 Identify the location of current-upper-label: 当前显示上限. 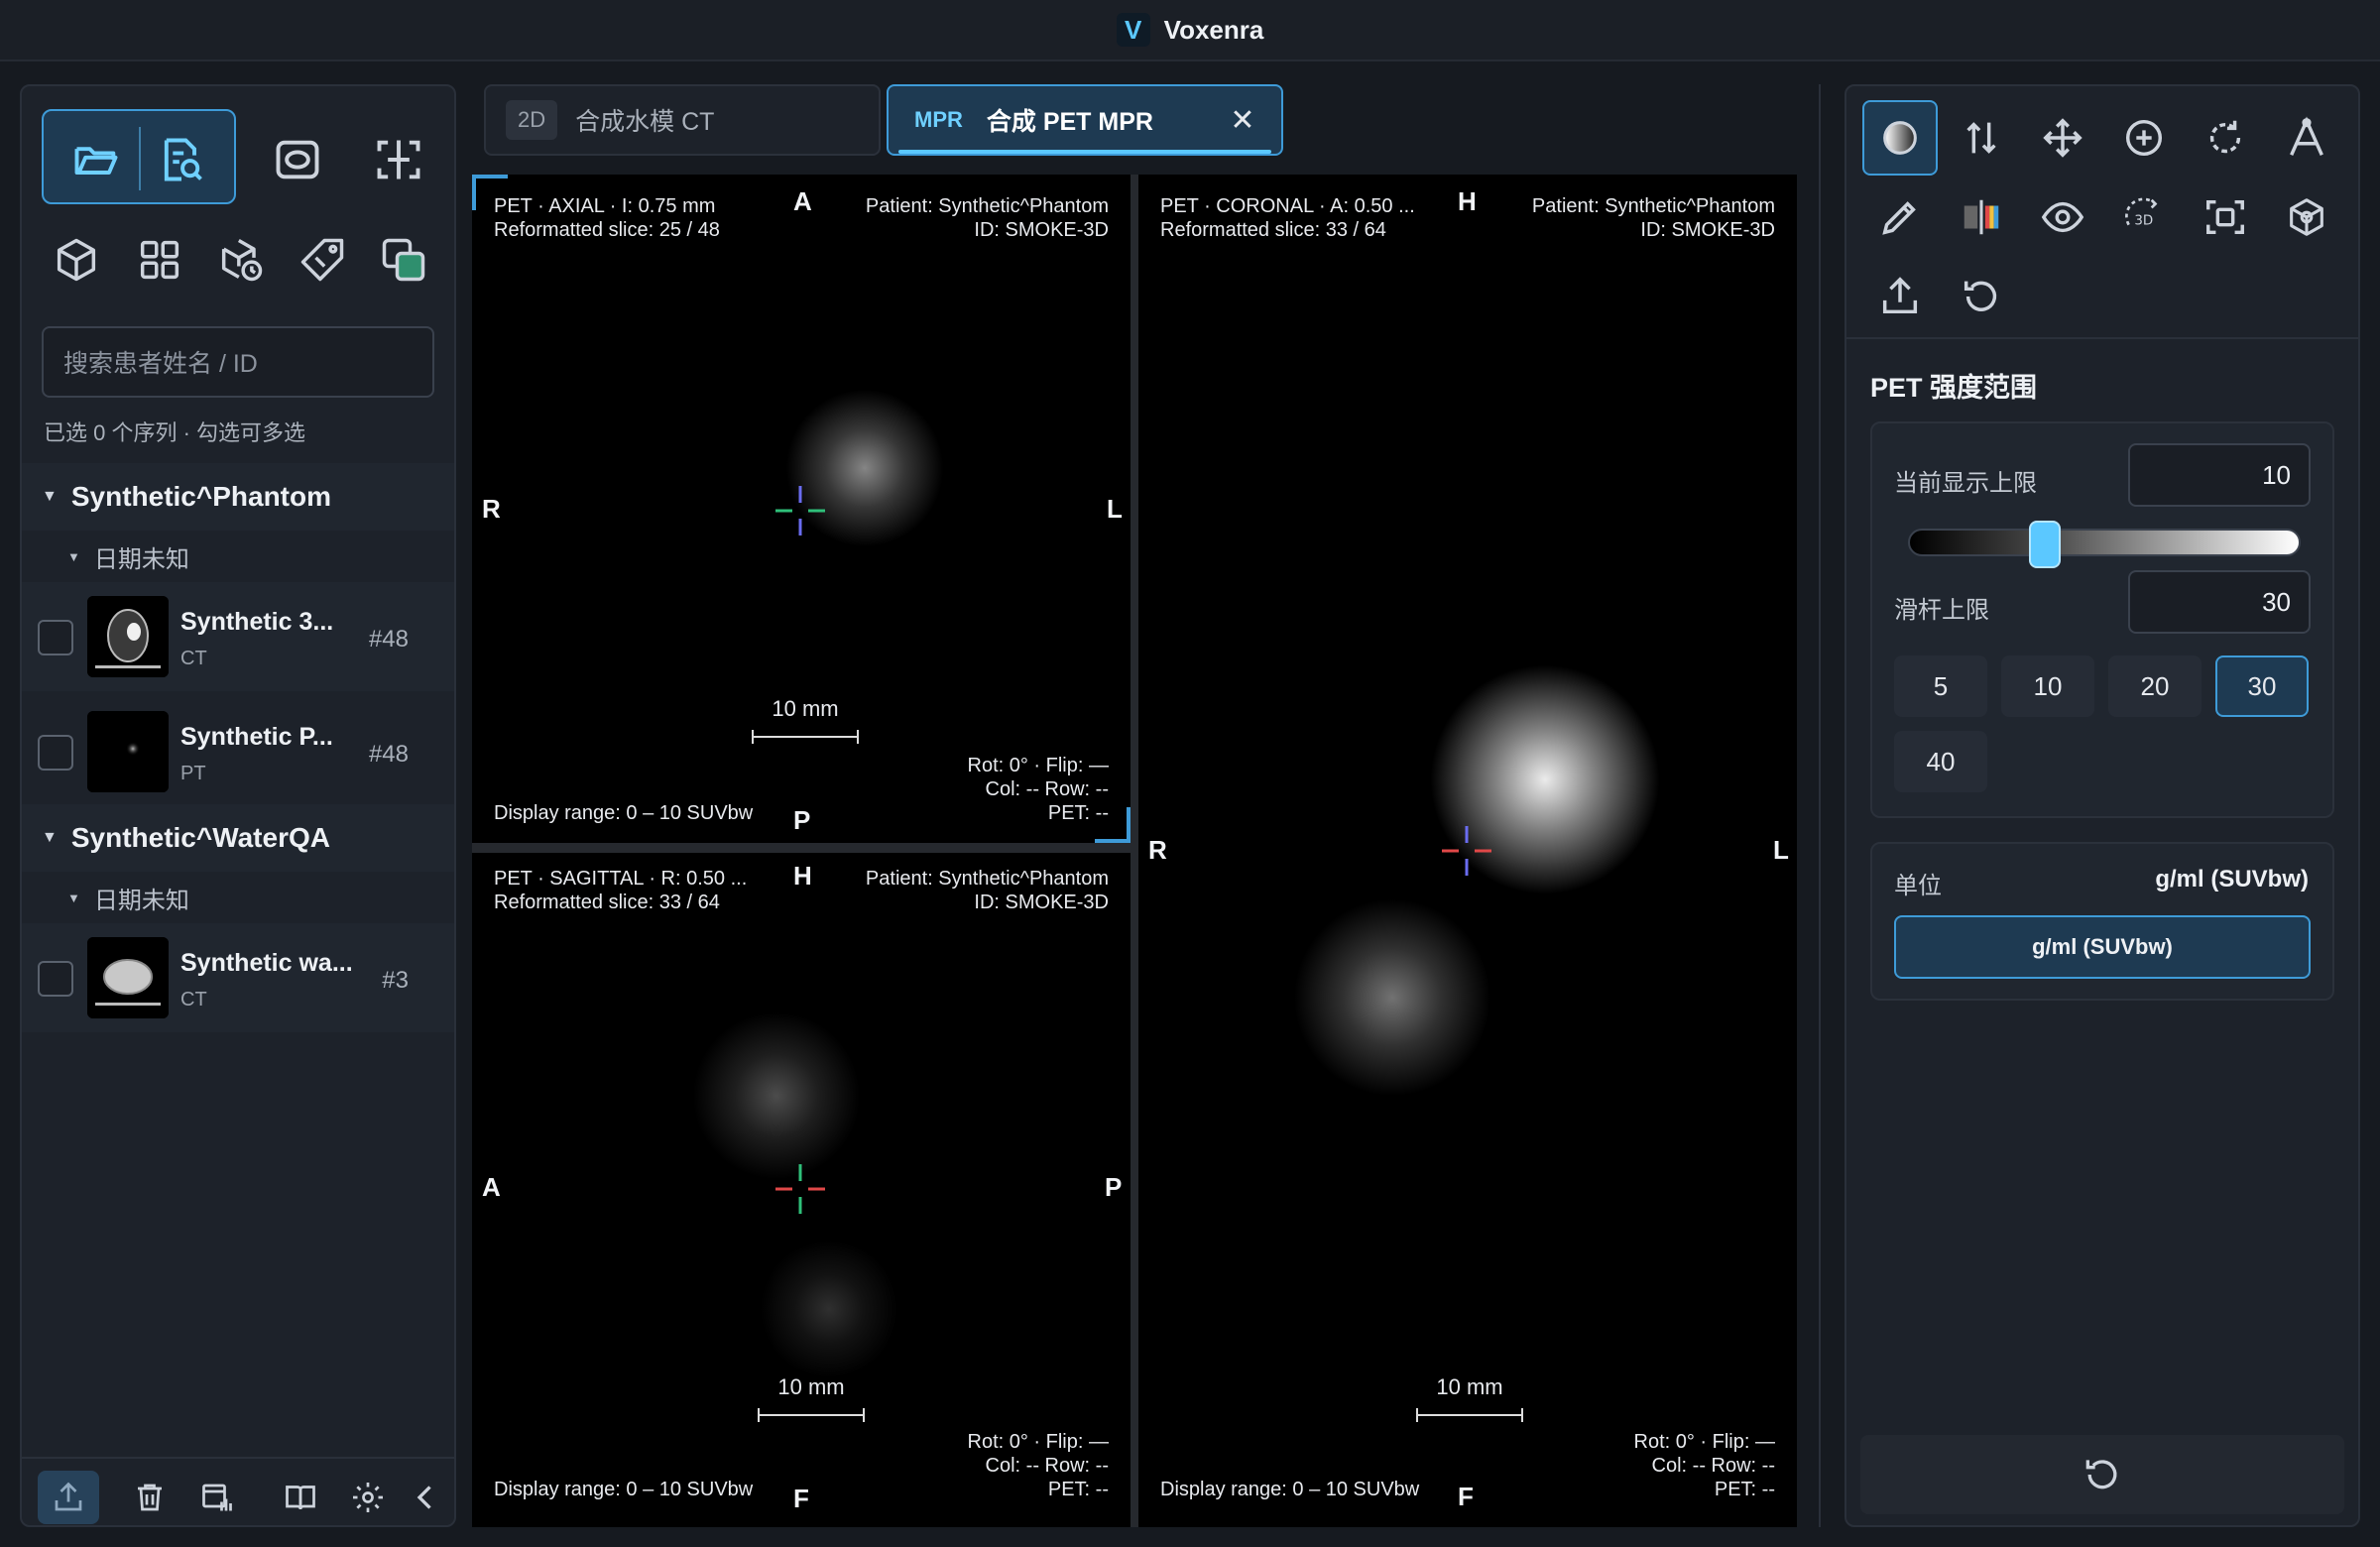
(1965, 483).